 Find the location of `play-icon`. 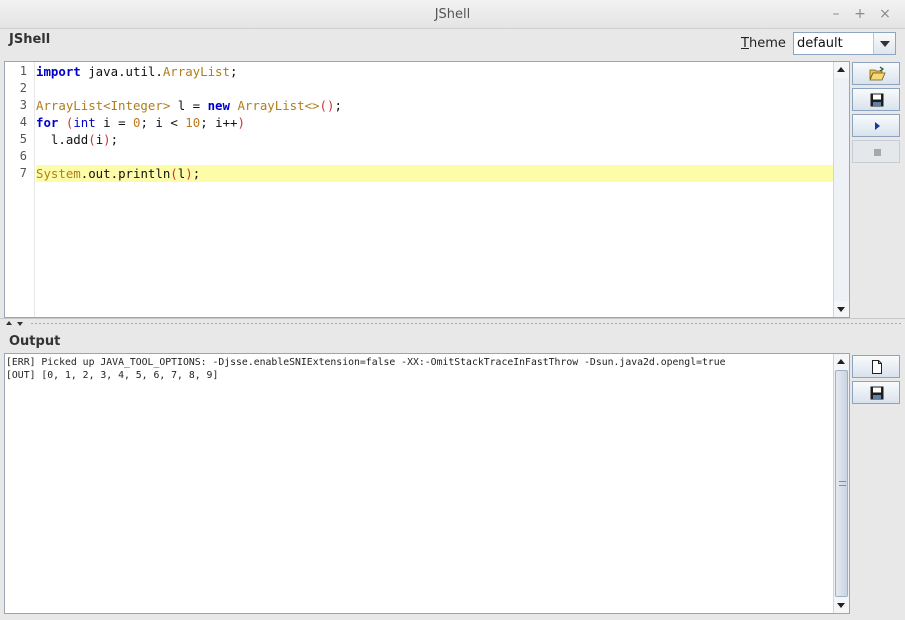

play-icon is located at coordinates (877, 126).